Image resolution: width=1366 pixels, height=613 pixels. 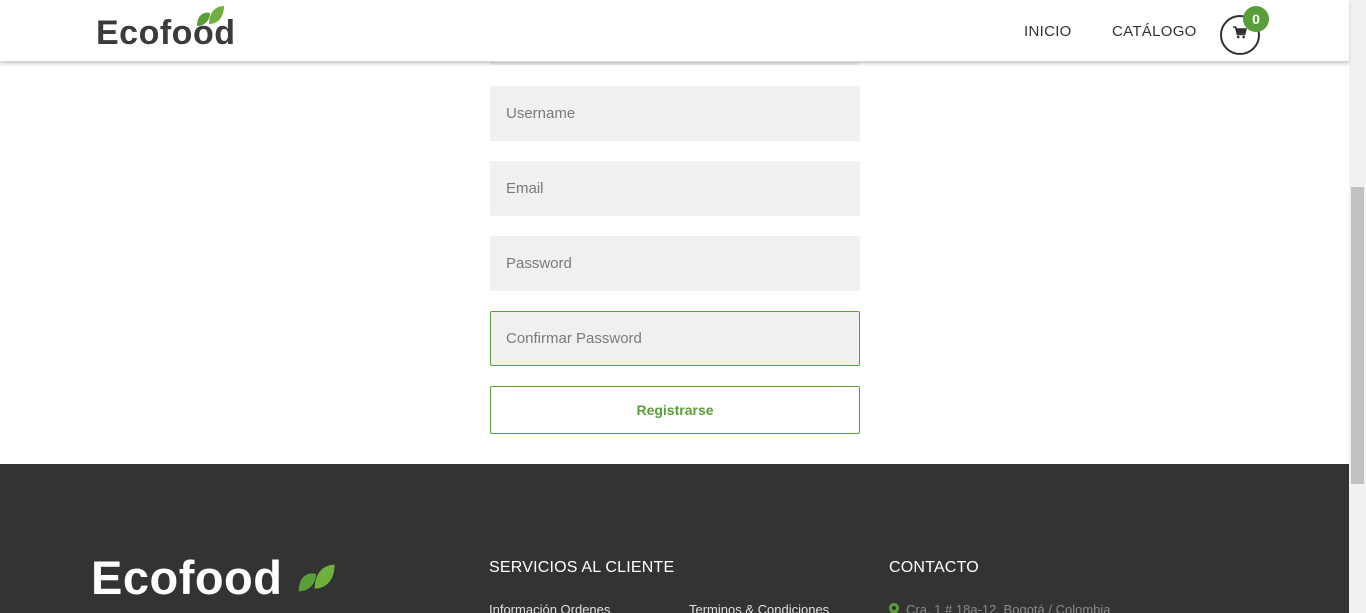 I want to click on terminos-link: Terminos & Condiciones, so click(x=759, y=607).